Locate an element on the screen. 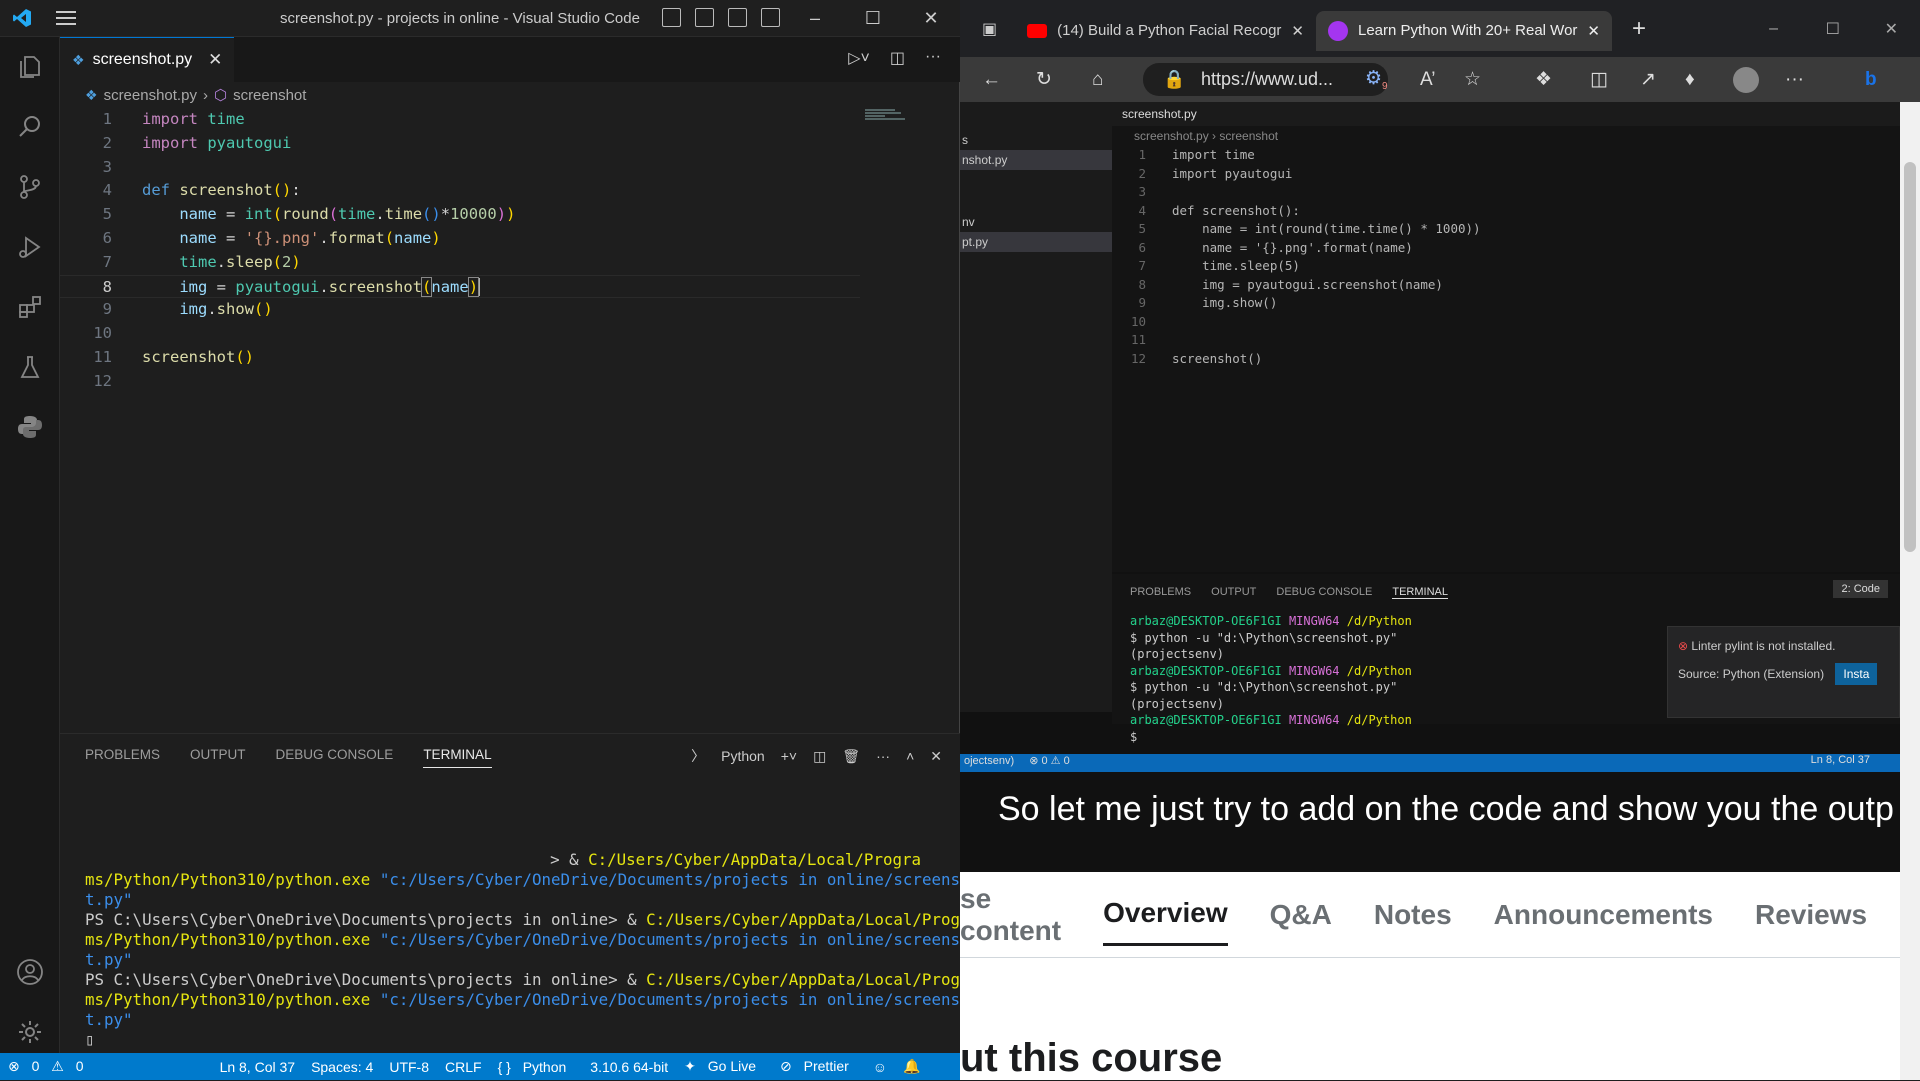  extensions-icon: ❖ is located at coordinates (1543, 79).